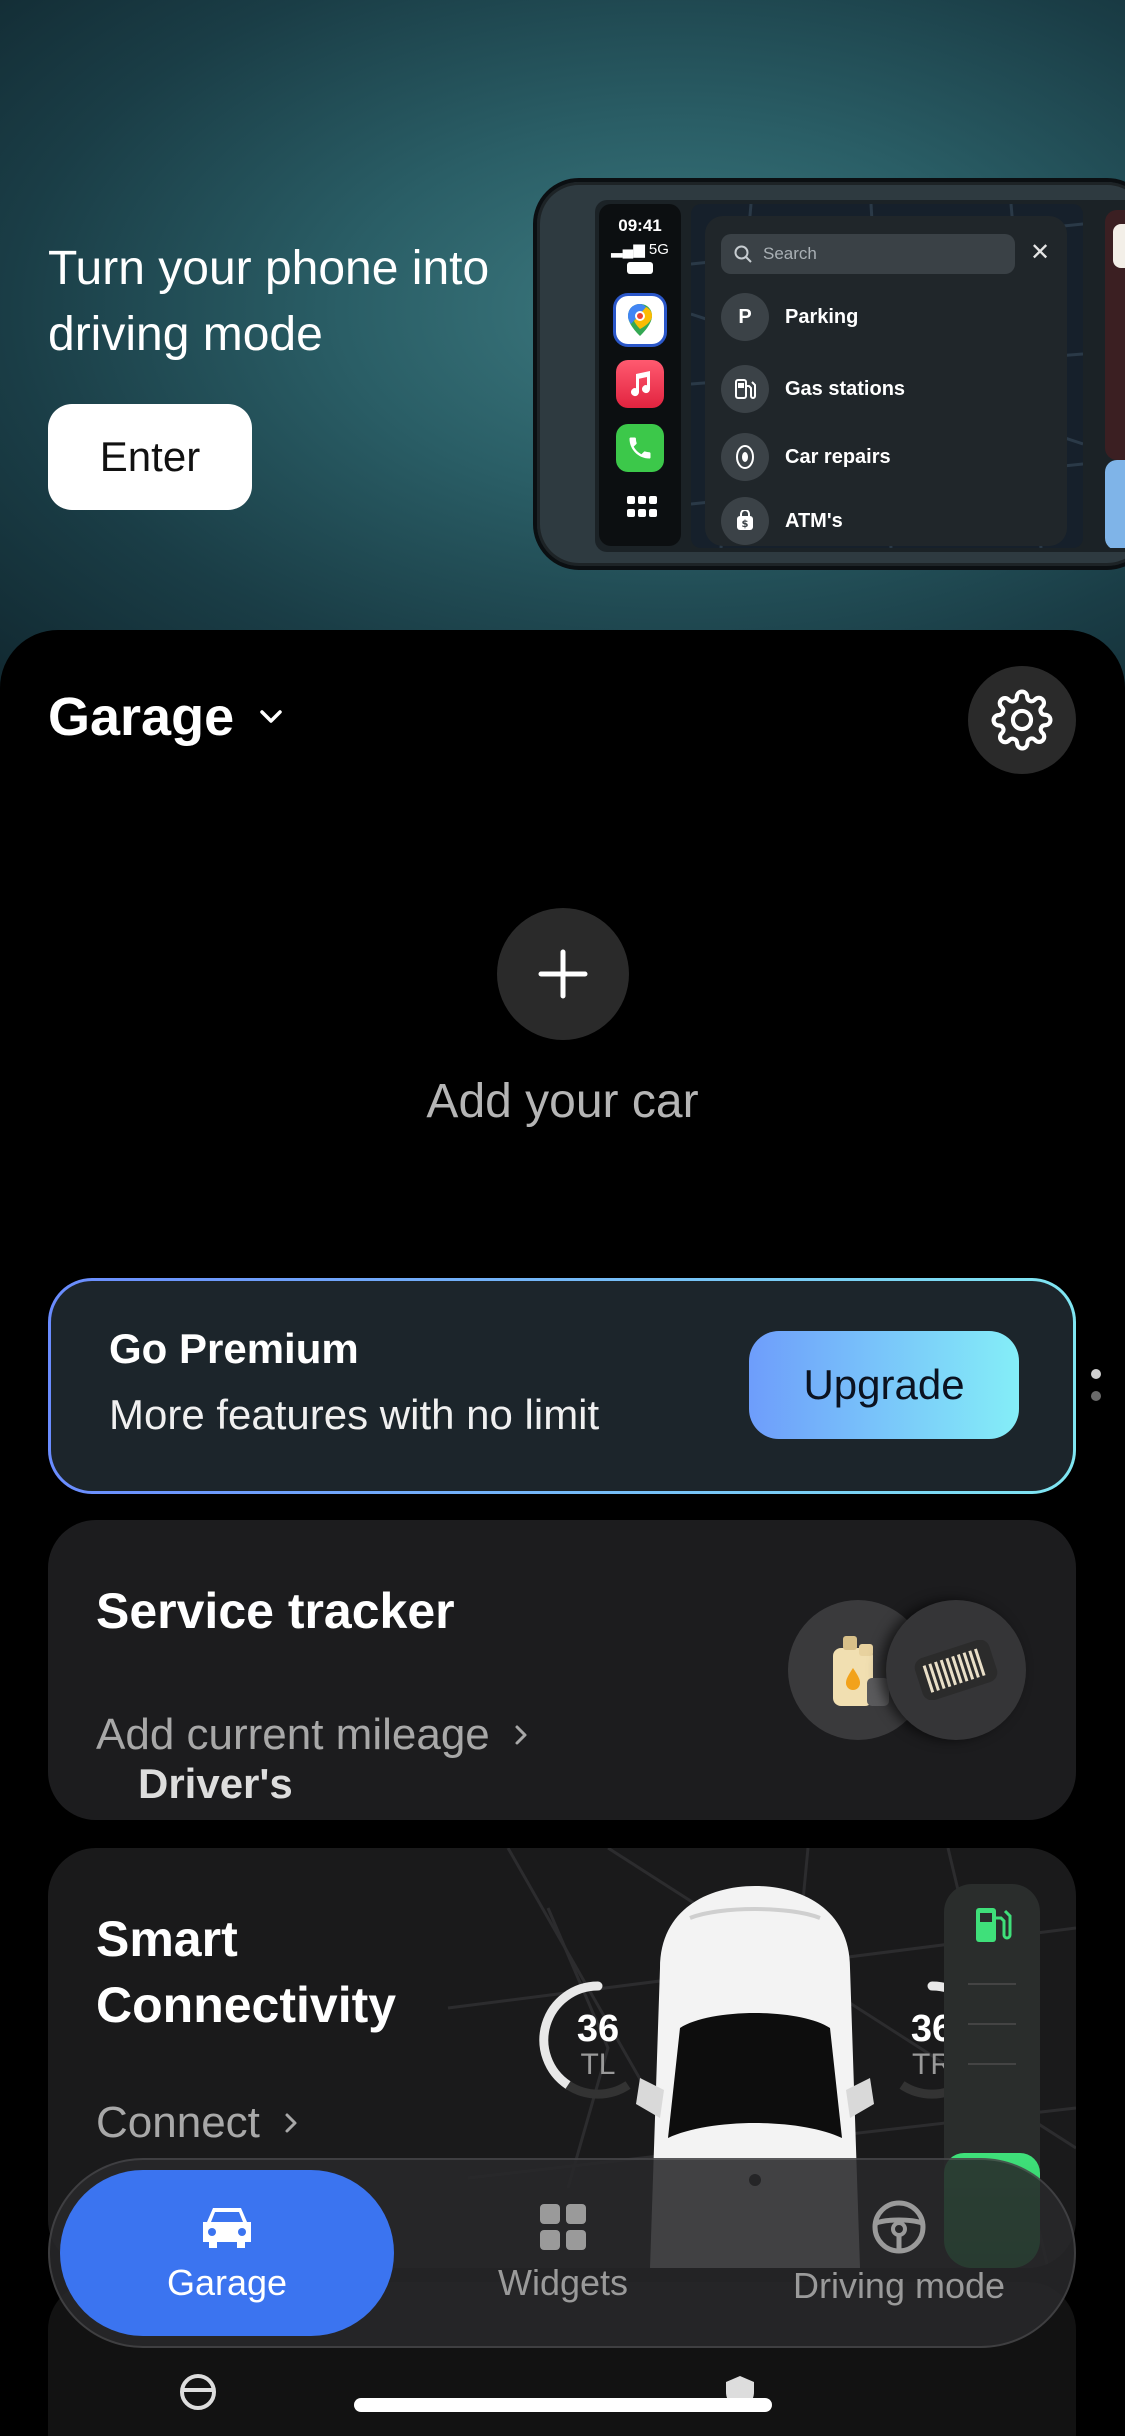 The height and width of the screenshot is (2436, 1125). What do you see at coordinates (628, 249) in the screenshot?
I see `signal-bars-icon: ▂▄▆` at bounding box center [628, 249].